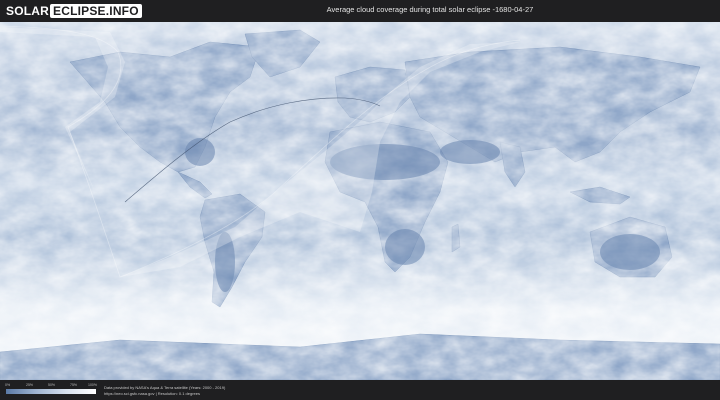 This screenshot has height=400, width=720. I want to click on site-logo: SOLAR ECLIPSE.INFO, so click(74, 11).